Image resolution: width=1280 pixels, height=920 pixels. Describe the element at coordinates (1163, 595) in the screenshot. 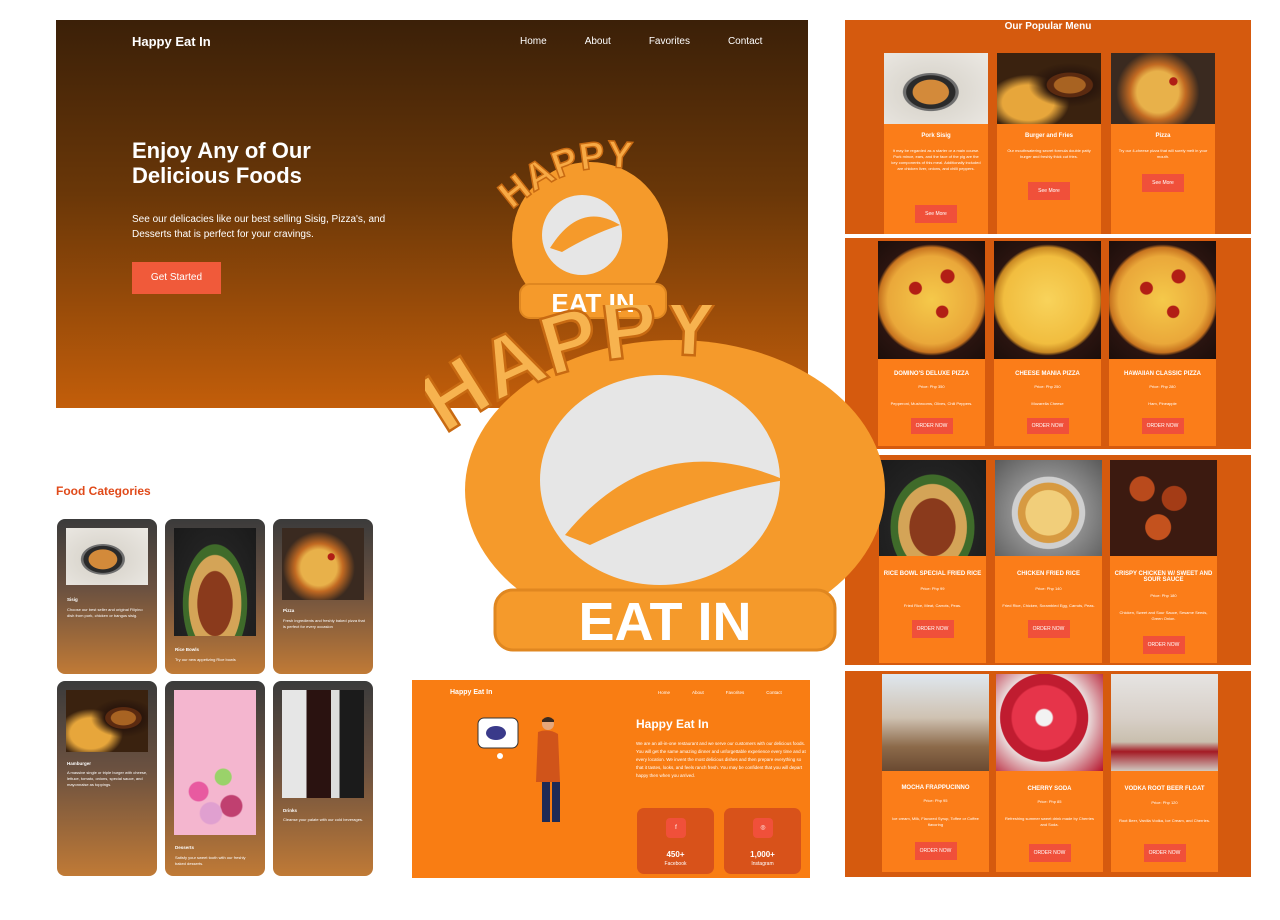

I see `menu-item-price: Price: Php 180` at that location.